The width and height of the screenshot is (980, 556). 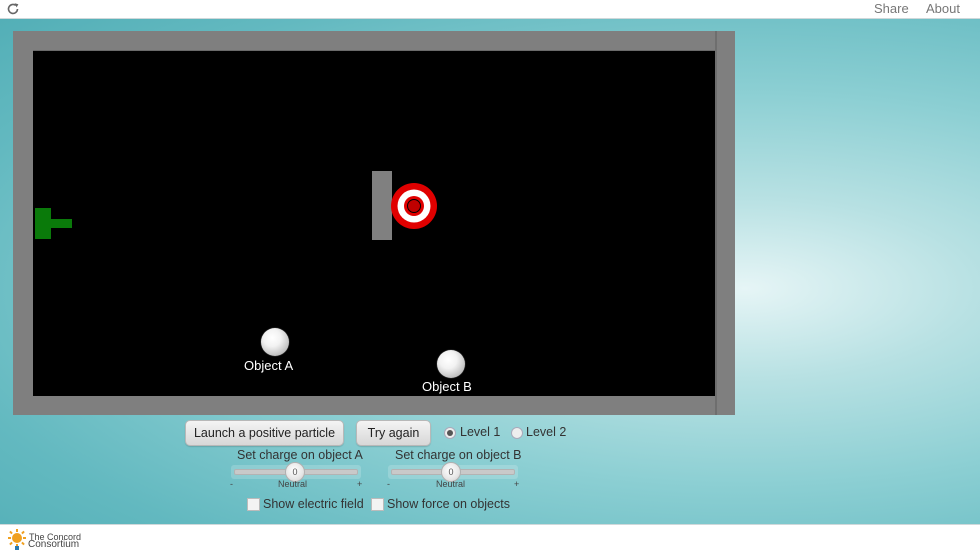 What do you see at coordinates (264, 433) in the screenshot?
I see `launch-particle-button: Launch a positive particle` at bounding box center [264, 433].